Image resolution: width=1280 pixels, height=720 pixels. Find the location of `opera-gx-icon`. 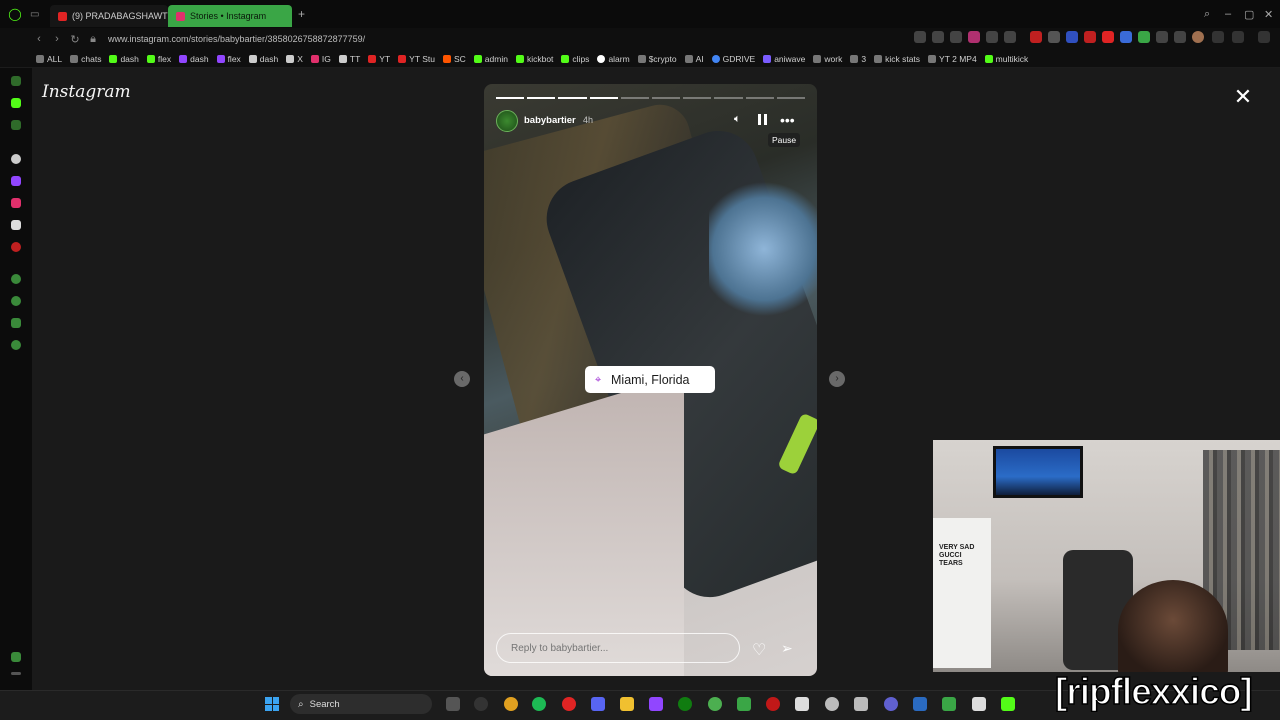

opera-gx-icon is located at coordinates (569, 704).